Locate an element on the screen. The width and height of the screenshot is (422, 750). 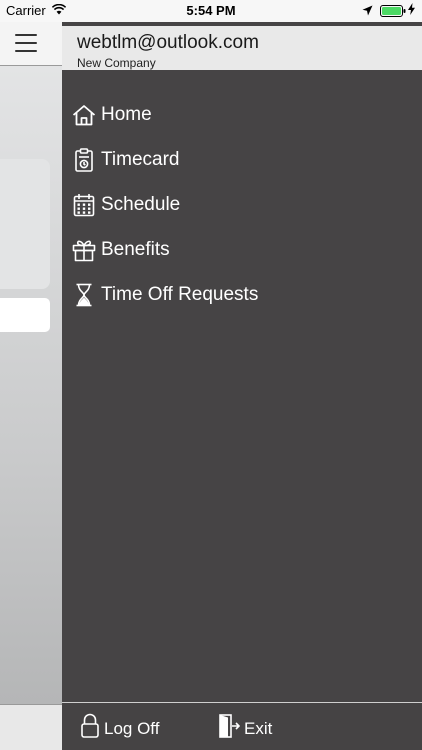
location-arrow-icon is located at coordinates (367, 11).